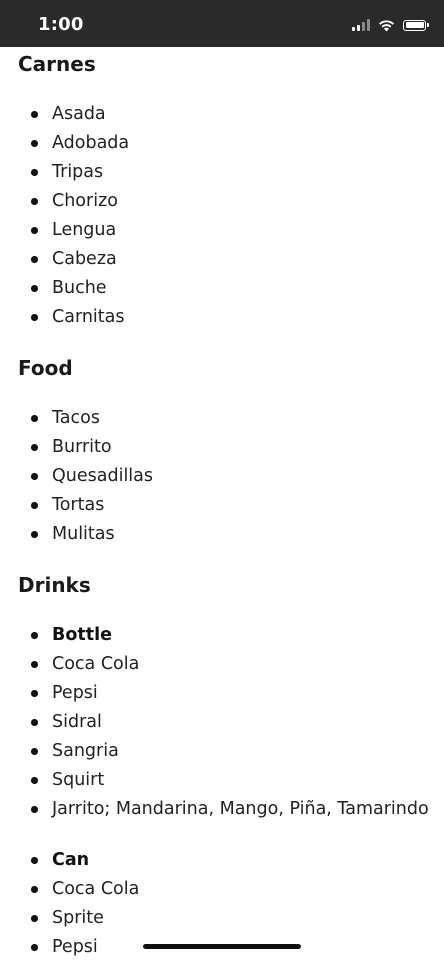  I want to click on list-item: Cabeza, so click(222, 259).